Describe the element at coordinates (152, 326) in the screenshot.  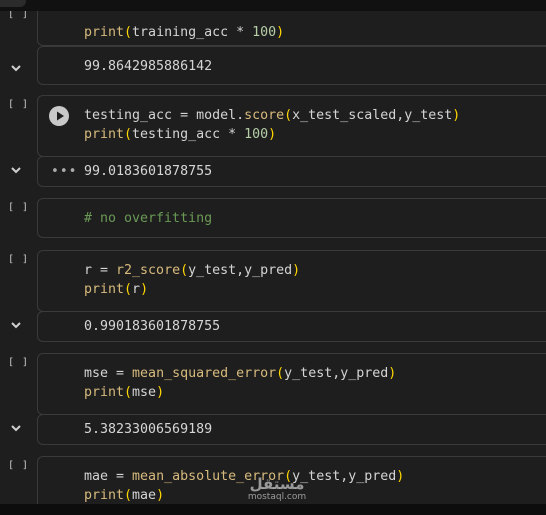
I see `output-text: 0.990183601878755` at that location.